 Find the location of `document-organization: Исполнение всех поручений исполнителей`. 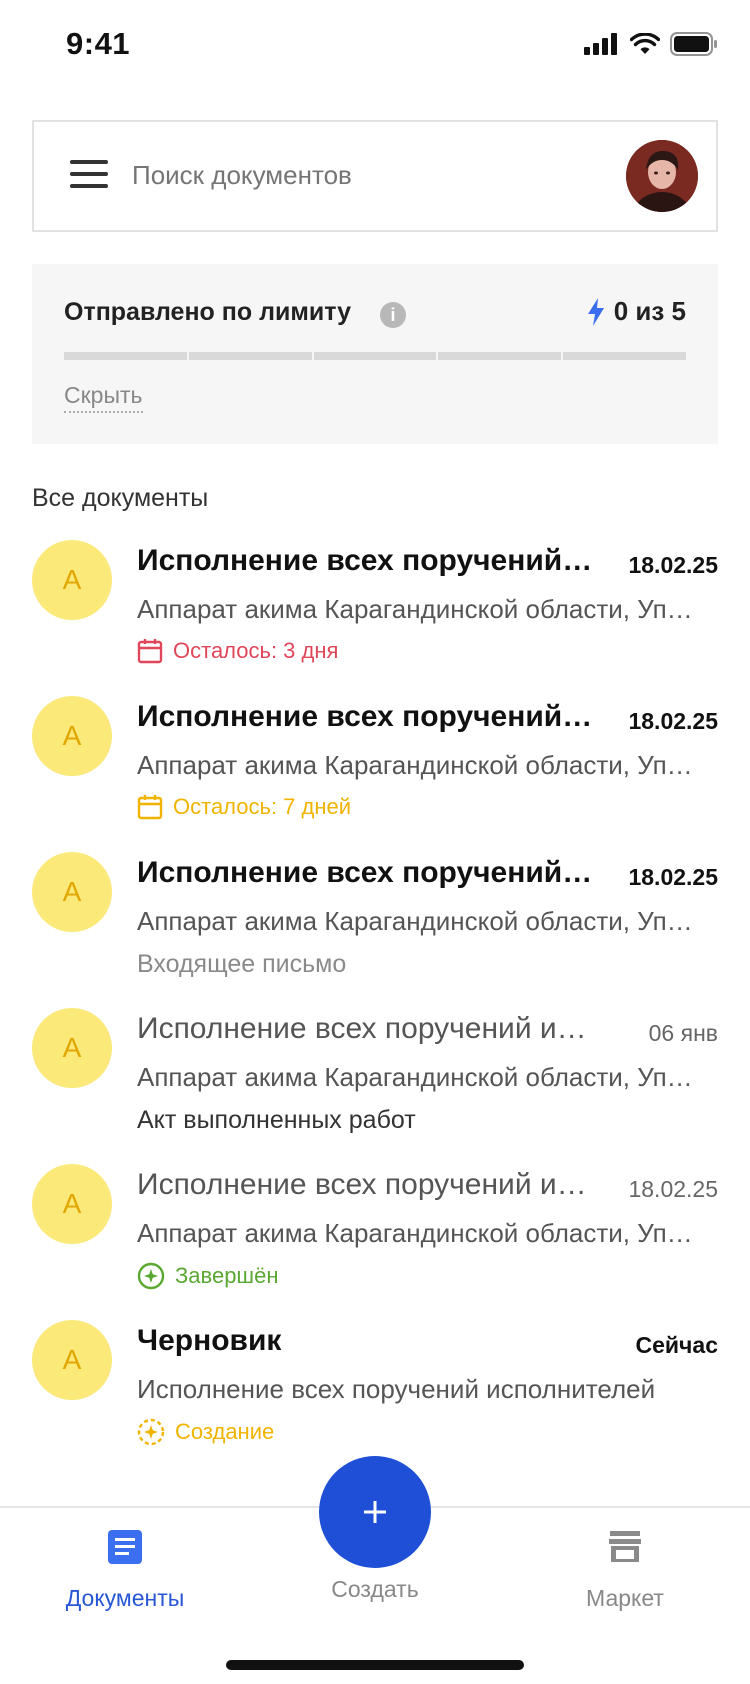

document-organization: Исполнение всех поручений исполнителей is located at coordinates (396, 1389).